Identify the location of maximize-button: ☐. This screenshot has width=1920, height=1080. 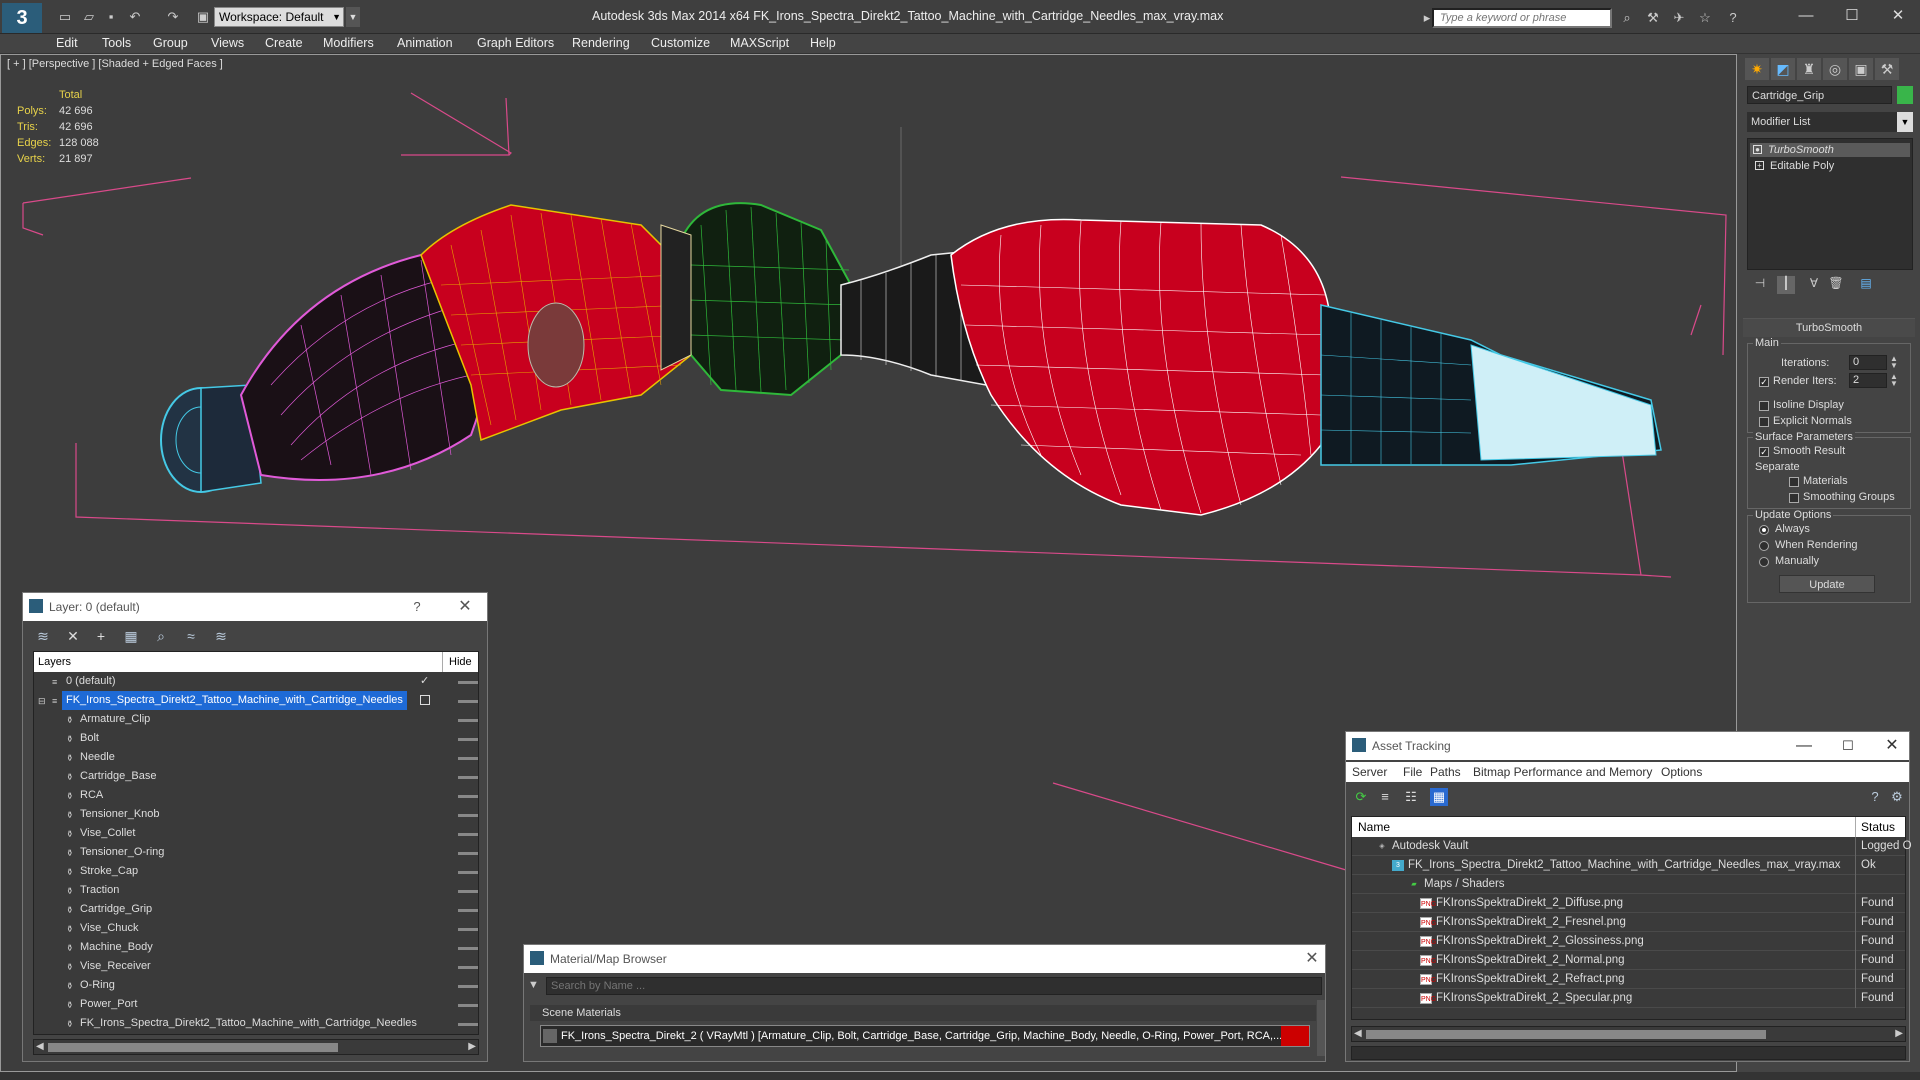
(1852, 16).